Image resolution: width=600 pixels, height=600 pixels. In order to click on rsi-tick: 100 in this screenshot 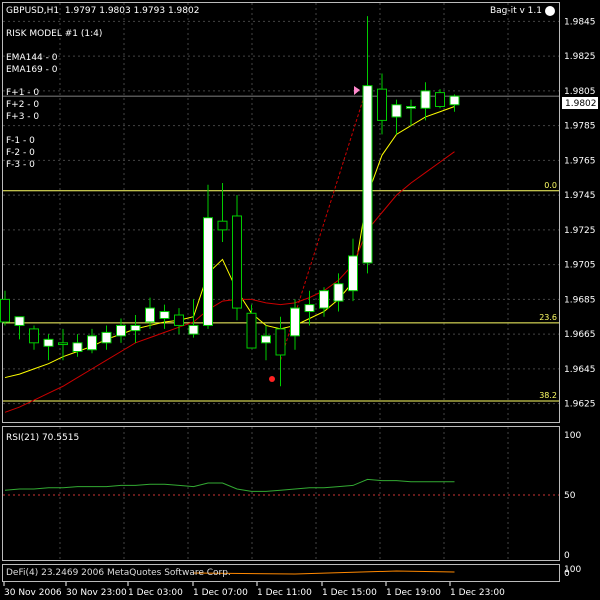, I will do `click(572, 436)`.